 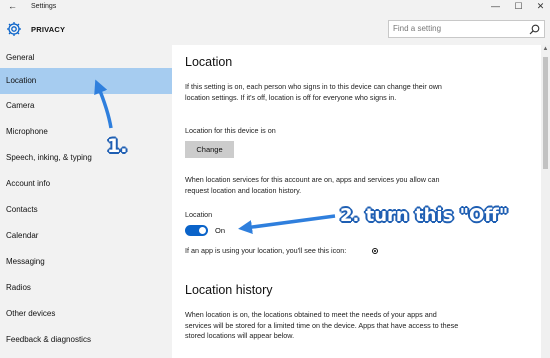 What do you see at coordinates (117, 146) in the screenshot?
I see `annotation-step-1: 1.` at bounding box center [117, 146].